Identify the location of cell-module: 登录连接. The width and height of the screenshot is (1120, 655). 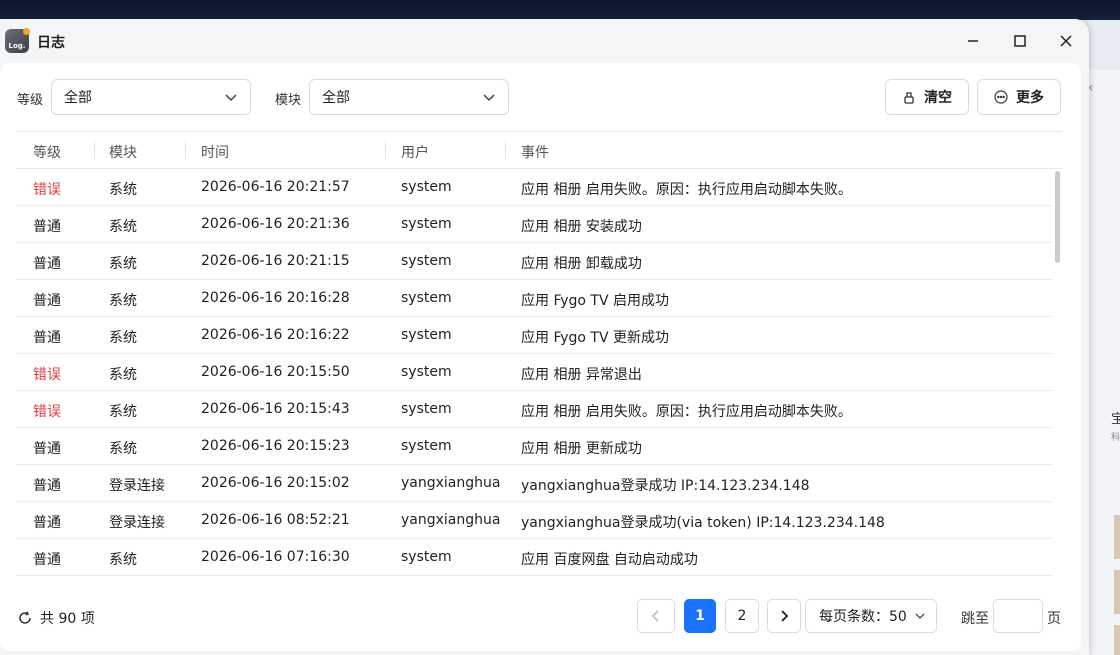
(137, 486).